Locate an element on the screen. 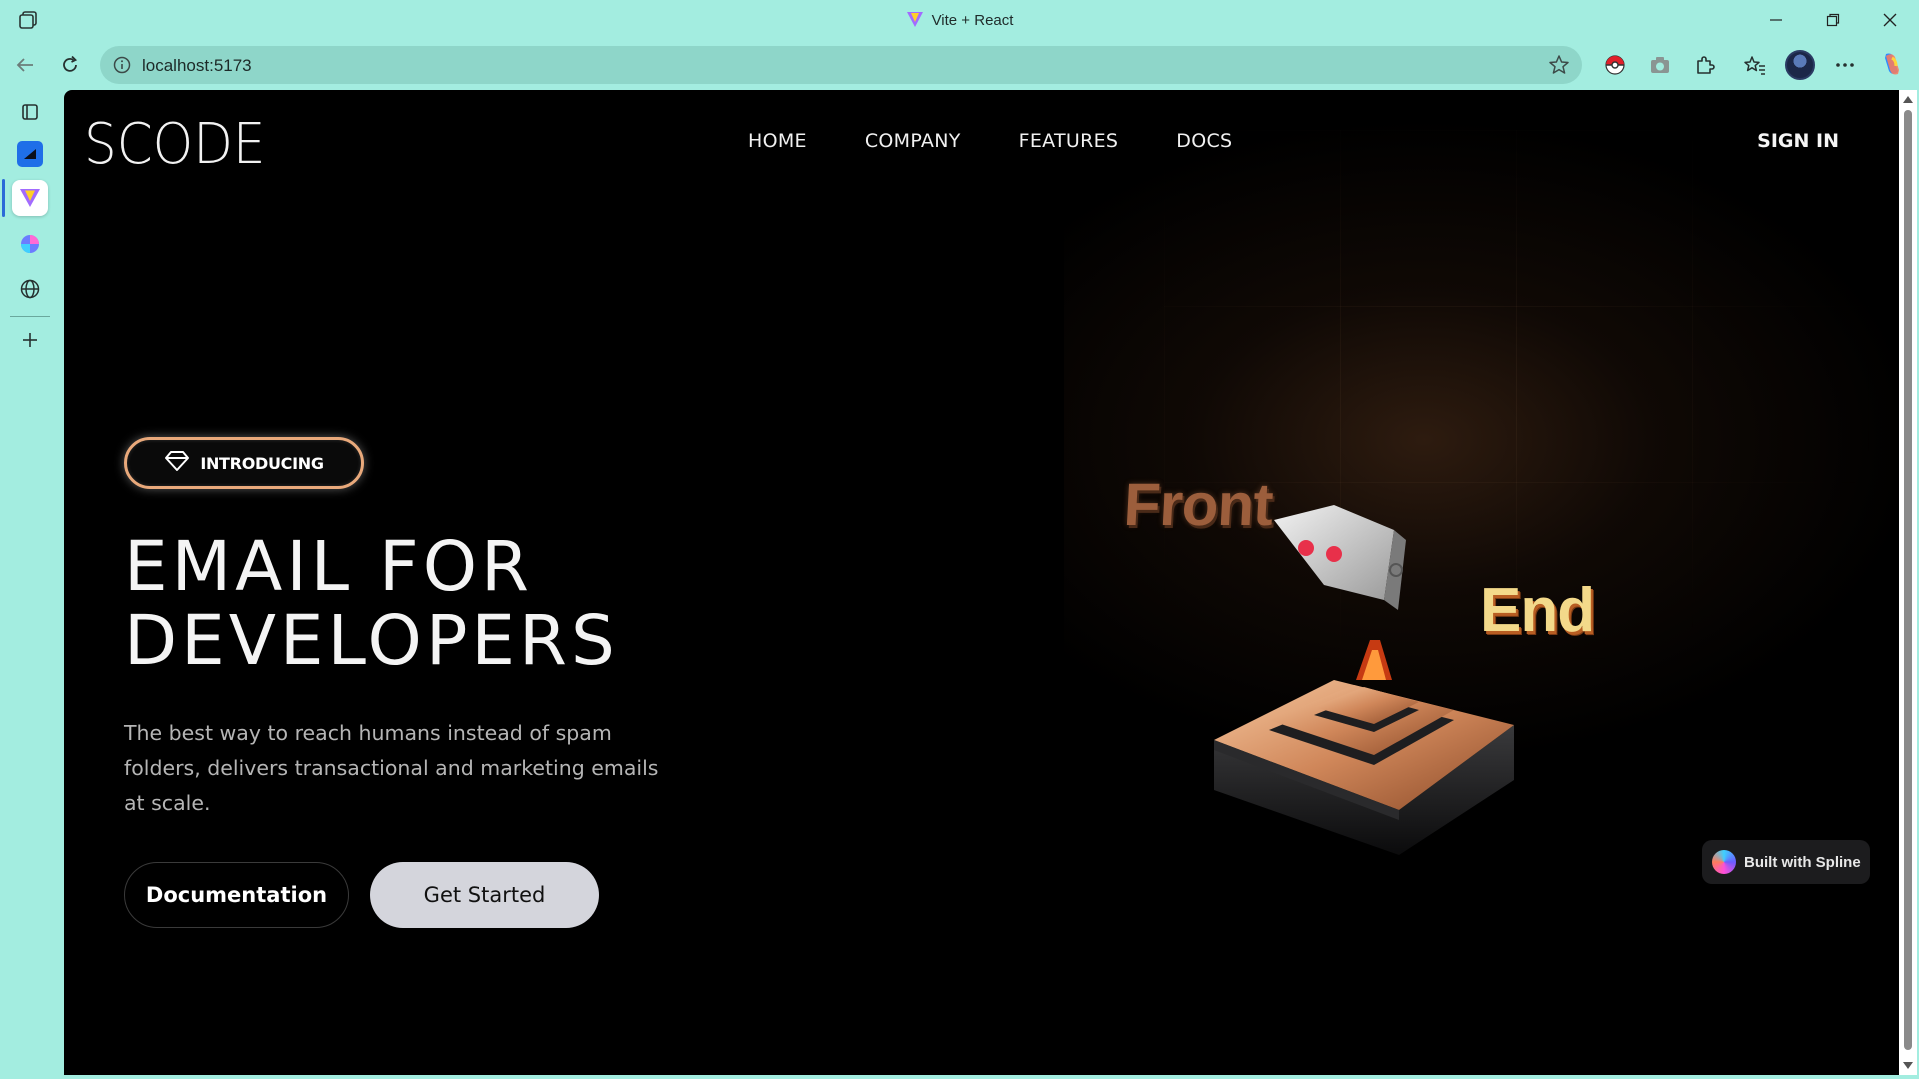 The image size is (1919, 1079). copilot-tab-icon is located at coordinates (30, 244).